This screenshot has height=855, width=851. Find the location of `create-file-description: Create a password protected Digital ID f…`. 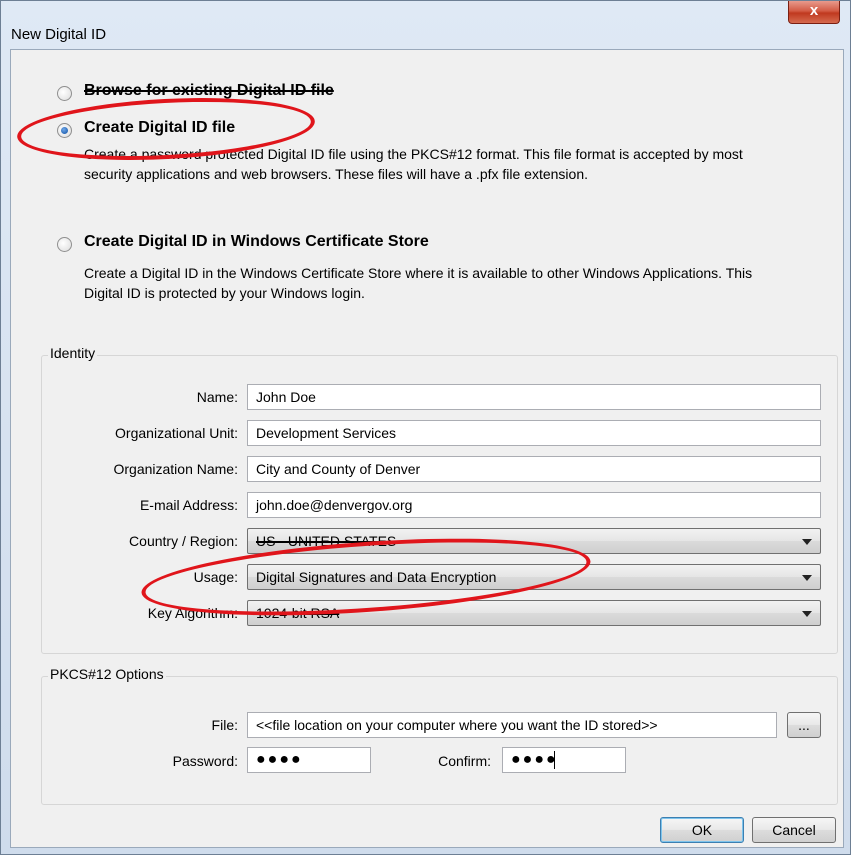

create-file-description: Create a password protected Digital ID f… is located at coordinates (413, 164).